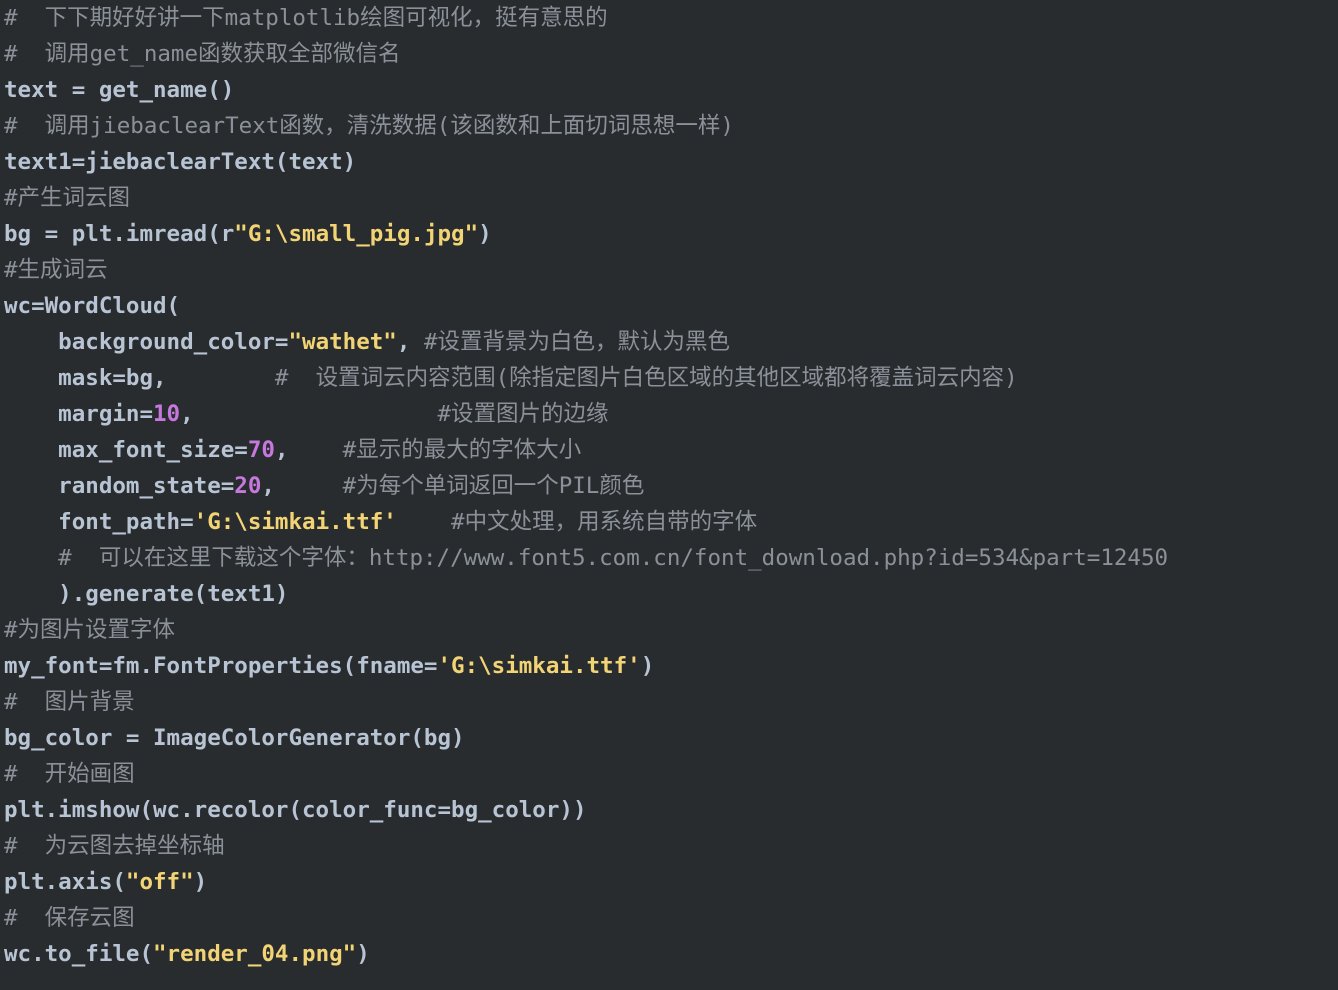  I want to click on code-token-plain: text1=jiebaclearText(text), so click(180, 162).